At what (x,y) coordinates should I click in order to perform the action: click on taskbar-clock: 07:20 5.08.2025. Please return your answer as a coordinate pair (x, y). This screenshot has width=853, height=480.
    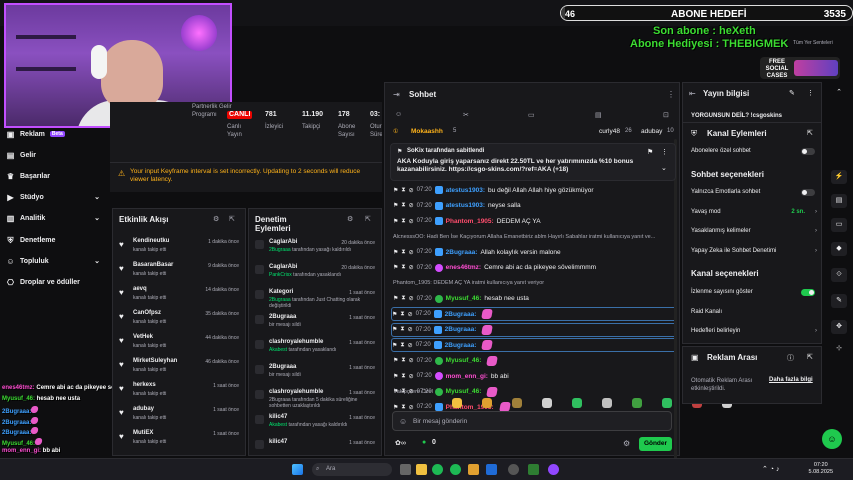
    Looking at the image, I should click on (821, 469).